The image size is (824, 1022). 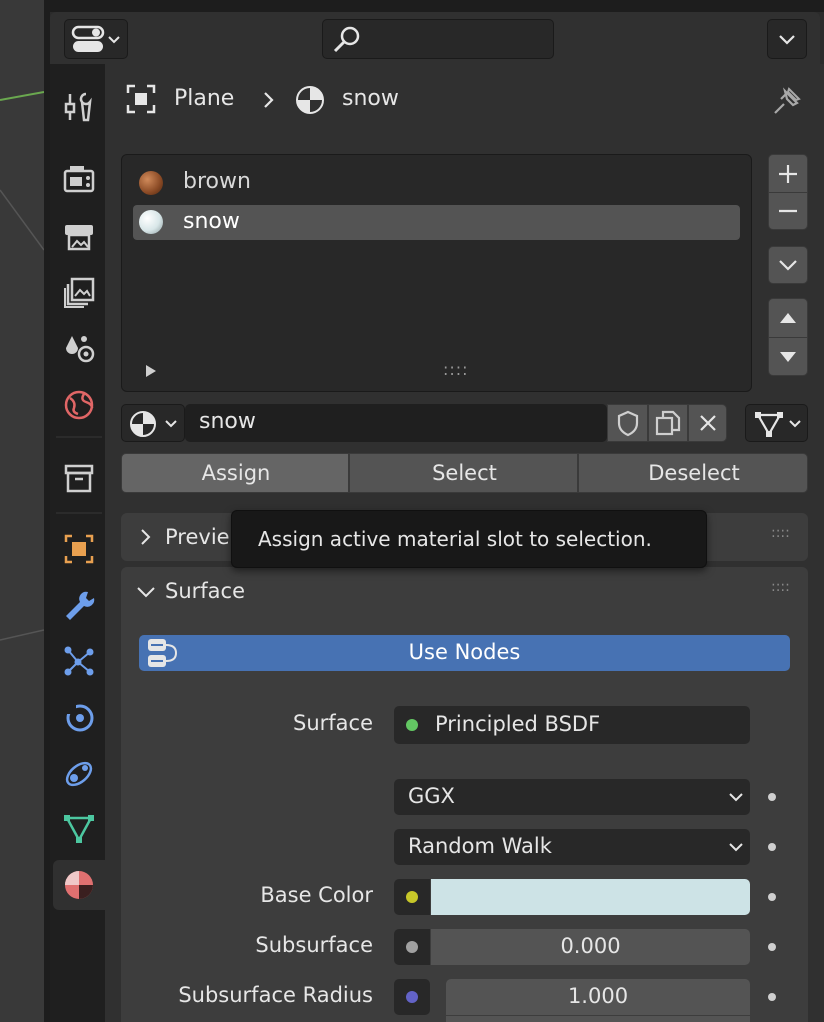 What do you see at coordinates (22, 366) in the screenshot?
I see `viewport-lines` at bounding box center [22, 366].